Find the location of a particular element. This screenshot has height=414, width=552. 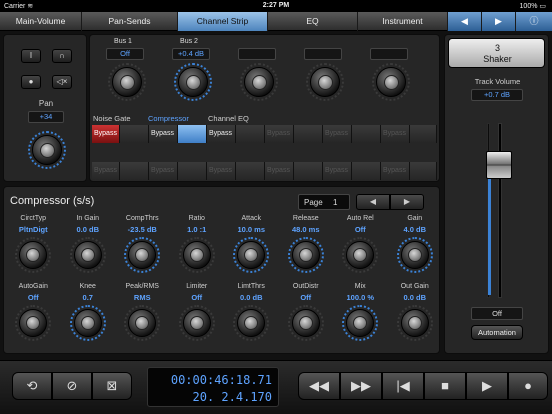

param-value: -23.5 dB is located at coordinates (142, 229).